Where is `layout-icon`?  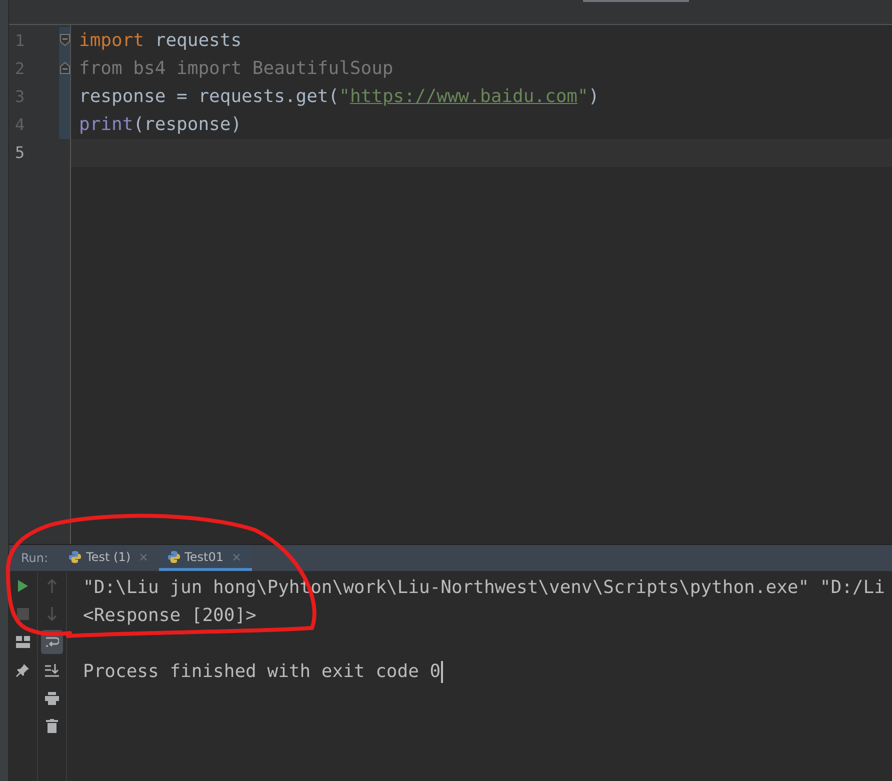 layout-icon is located at coordinates (23, 642).